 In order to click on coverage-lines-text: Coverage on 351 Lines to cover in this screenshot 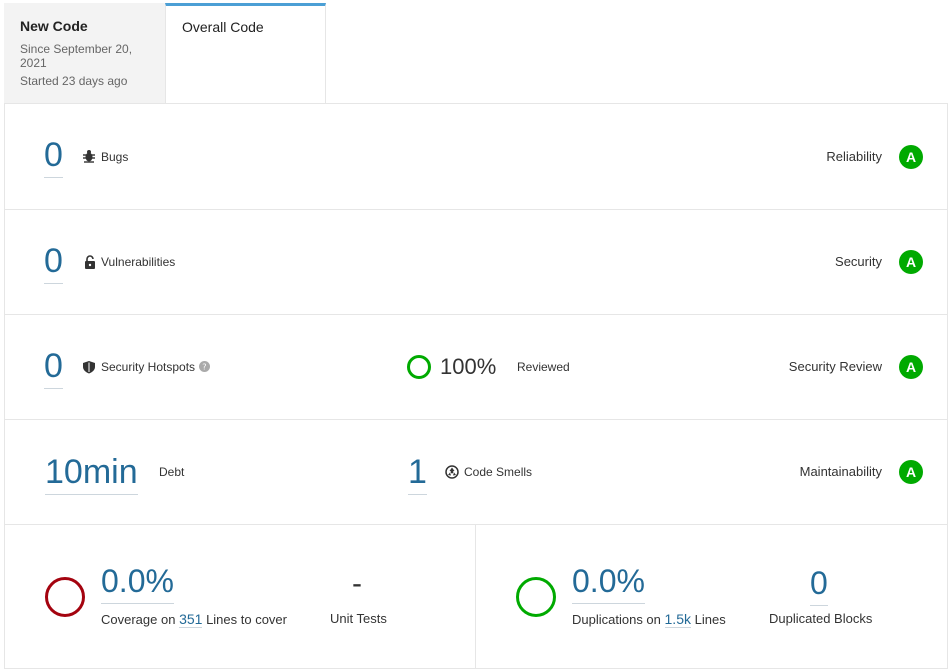, I will do `click(194, 619)`.